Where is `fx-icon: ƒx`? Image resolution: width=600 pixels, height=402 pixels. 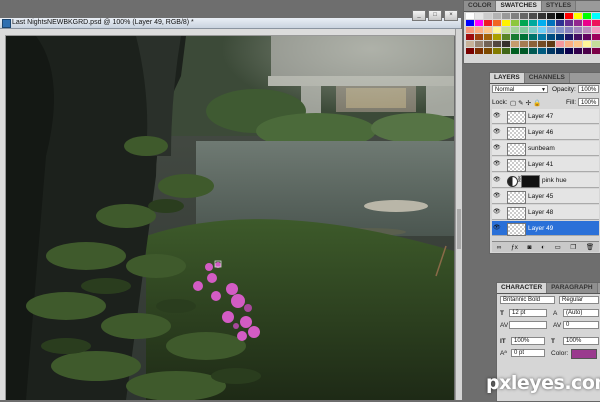 fx-icon: ƒx is located at coordinates (514, 247).